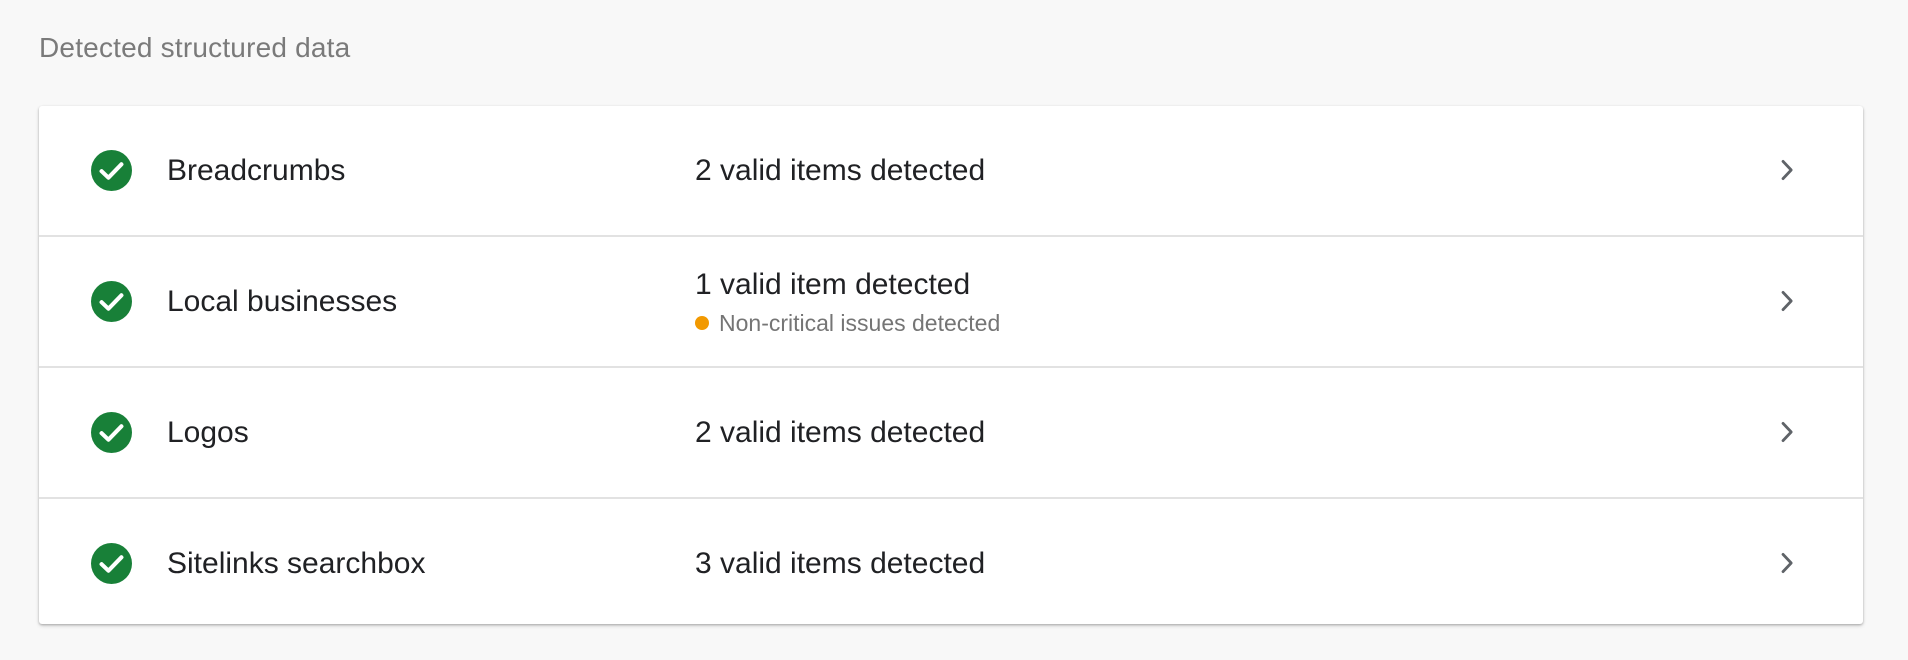  What do you see at coordinates (860, 322) in the screenshot?
I see `warning-note-text: Non-critical issues detected` at bounding box center [860, 322].